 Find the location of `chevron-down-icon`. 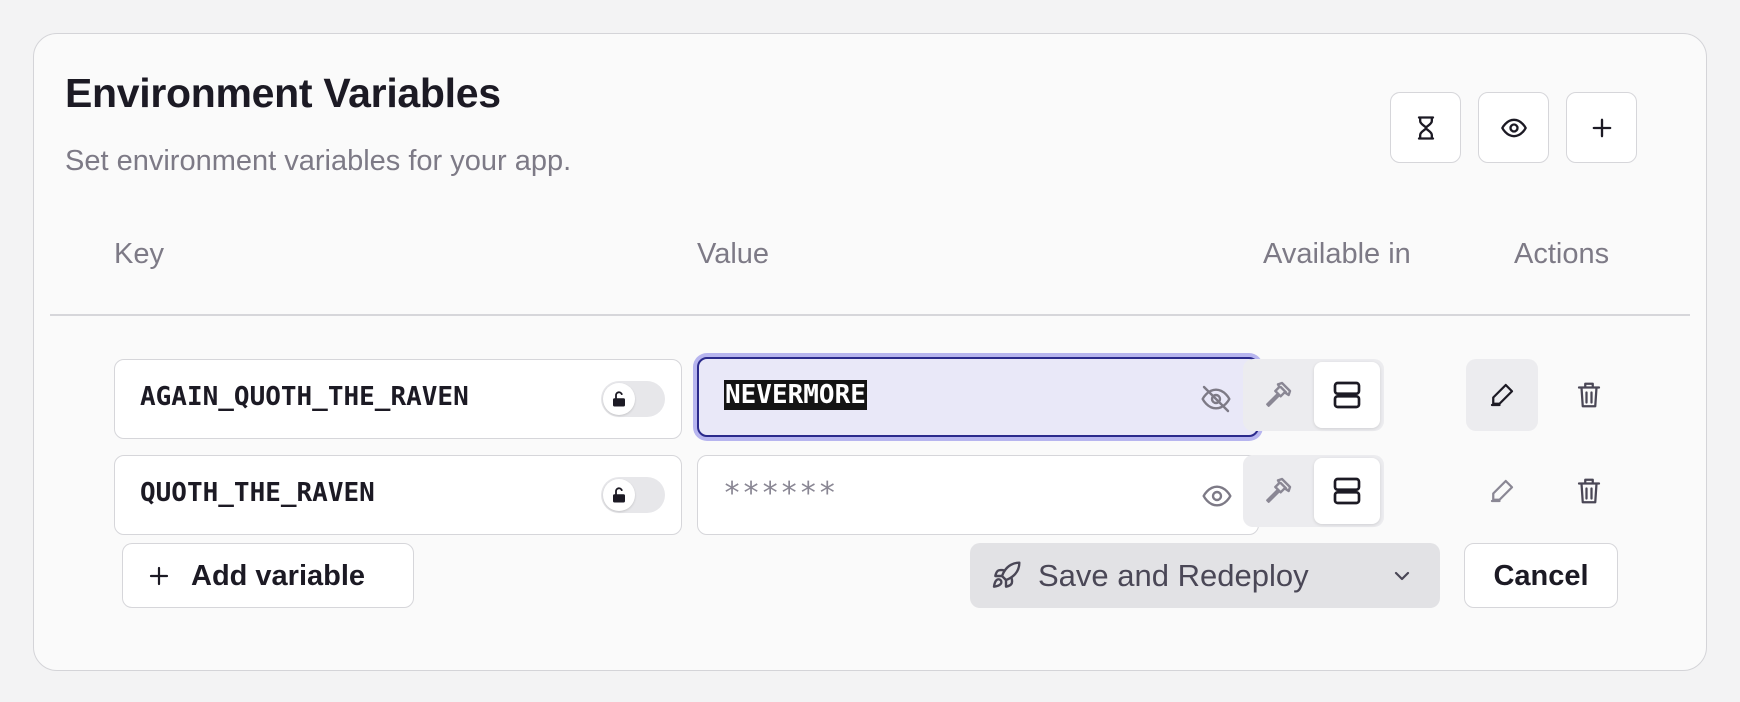

chevron-down-icon is located at coordinates (1402, 576).